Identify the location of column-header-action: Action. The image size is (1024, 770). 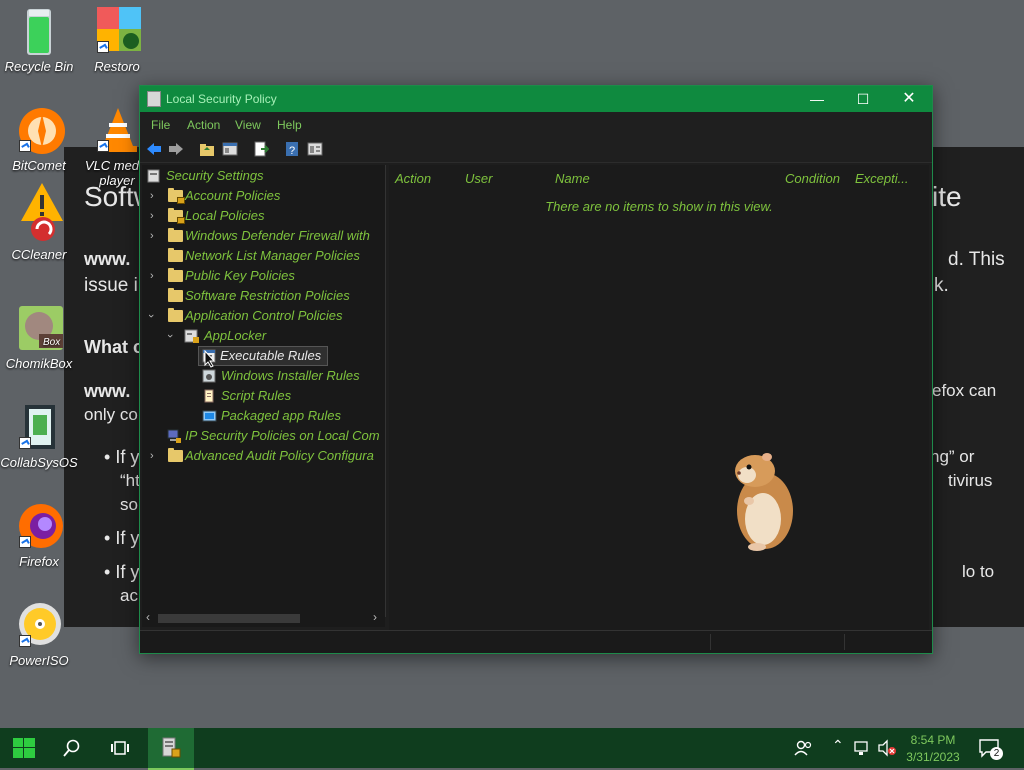
(413, 178).